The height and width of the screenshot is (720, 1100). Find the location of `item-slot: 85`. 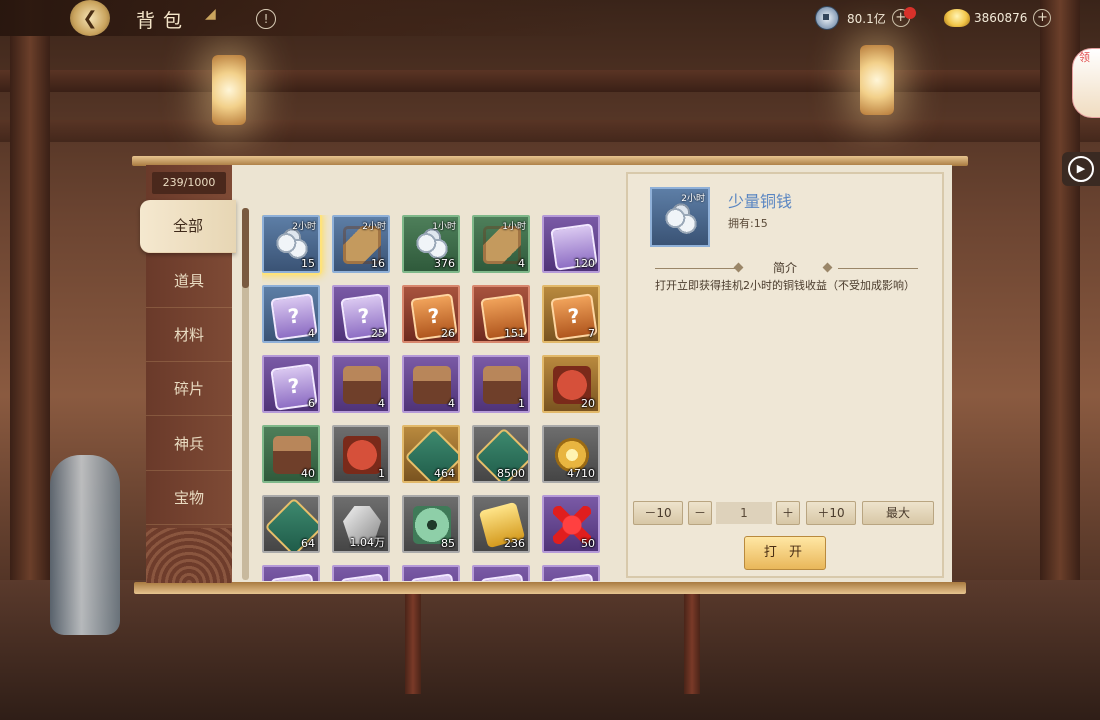

item-slot: 85 is located at coordinates (431, 524).